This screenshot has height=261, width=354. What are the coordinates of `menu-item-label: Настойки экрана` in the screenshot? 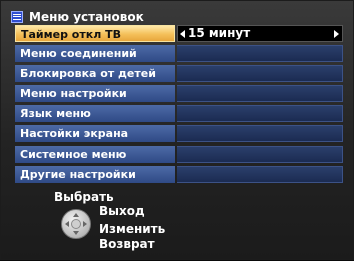 It's located at (95, 134).